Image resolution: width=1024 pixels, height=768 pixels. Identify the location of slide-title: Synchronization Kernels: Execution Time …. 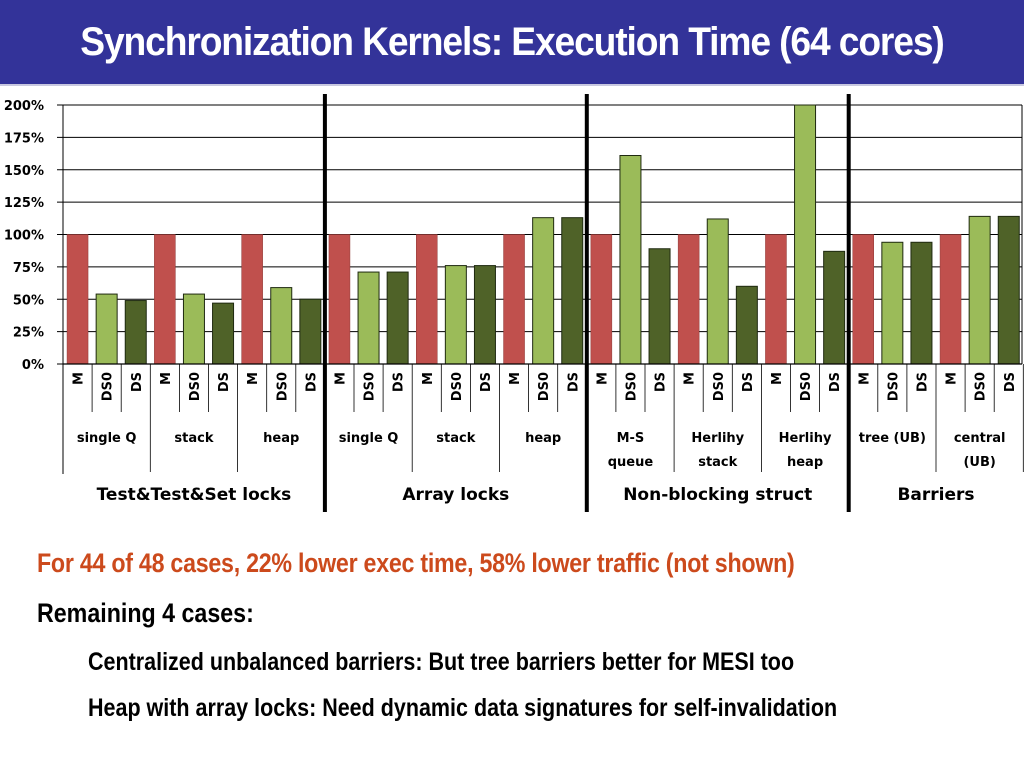
(512, 42).